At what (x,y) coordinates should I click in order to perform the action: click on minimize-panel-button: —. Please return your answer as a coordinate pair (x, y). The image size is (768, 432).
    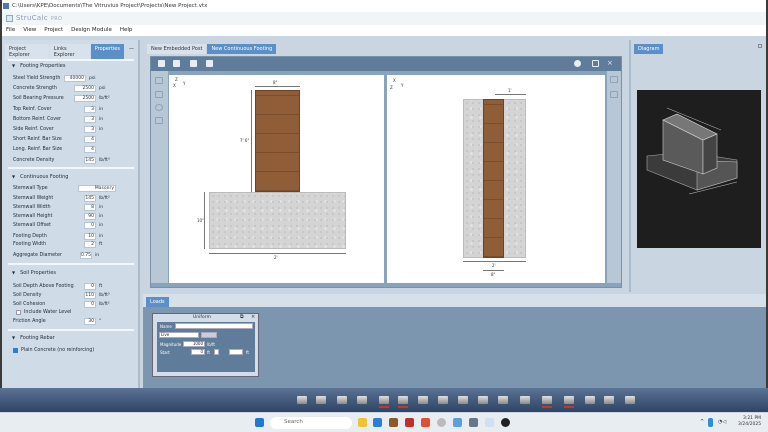
    Looking at the image, I should click on (131, 52).